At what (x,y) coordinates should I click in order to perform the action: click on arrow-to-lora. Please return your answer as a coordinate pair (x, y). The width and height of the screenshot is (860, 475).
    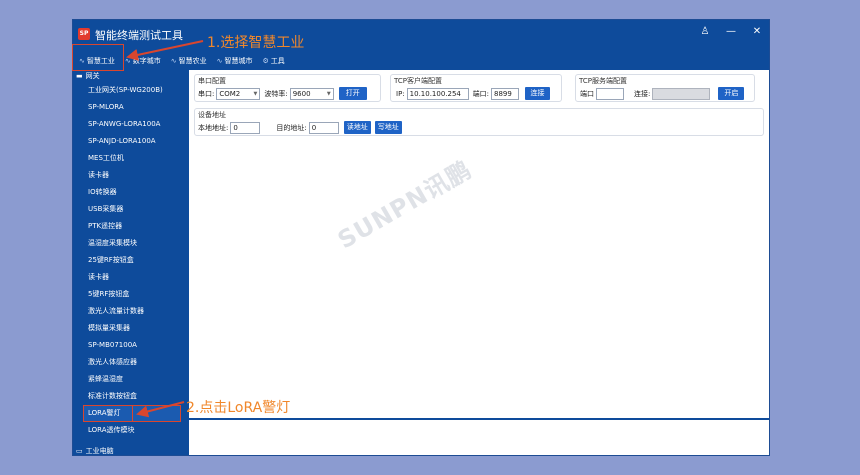
    Looking at the image, I should click on (160, 409).